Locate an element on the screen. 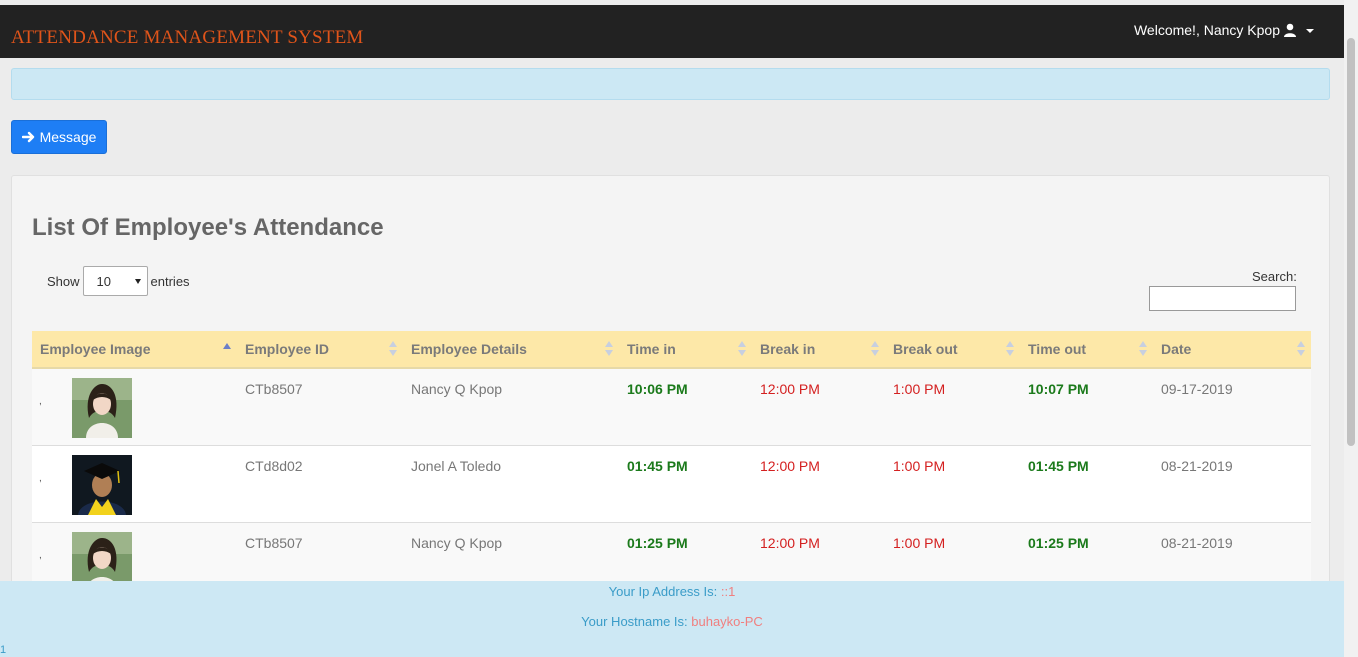 This screenshot has width=1358, height=657. search-label: Search: is located at coordinates (1274, 276).